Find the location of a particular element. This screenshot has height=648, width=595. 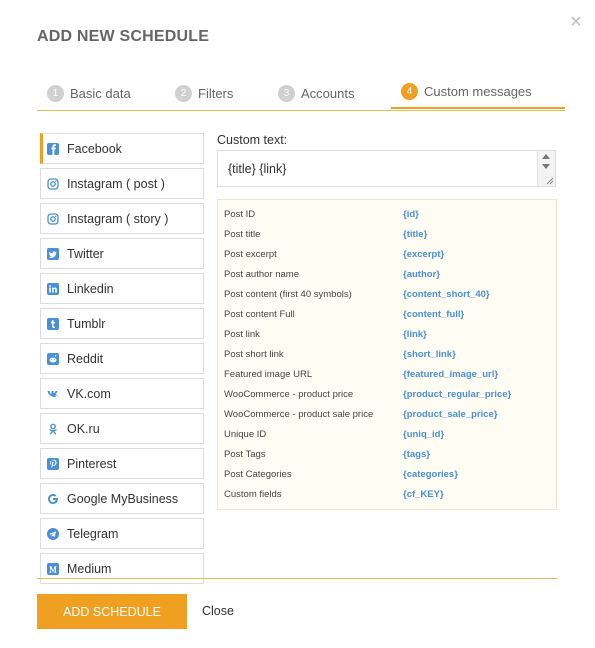

sidebar-item-reddit: Reddit is located at coordinates (122, 358).